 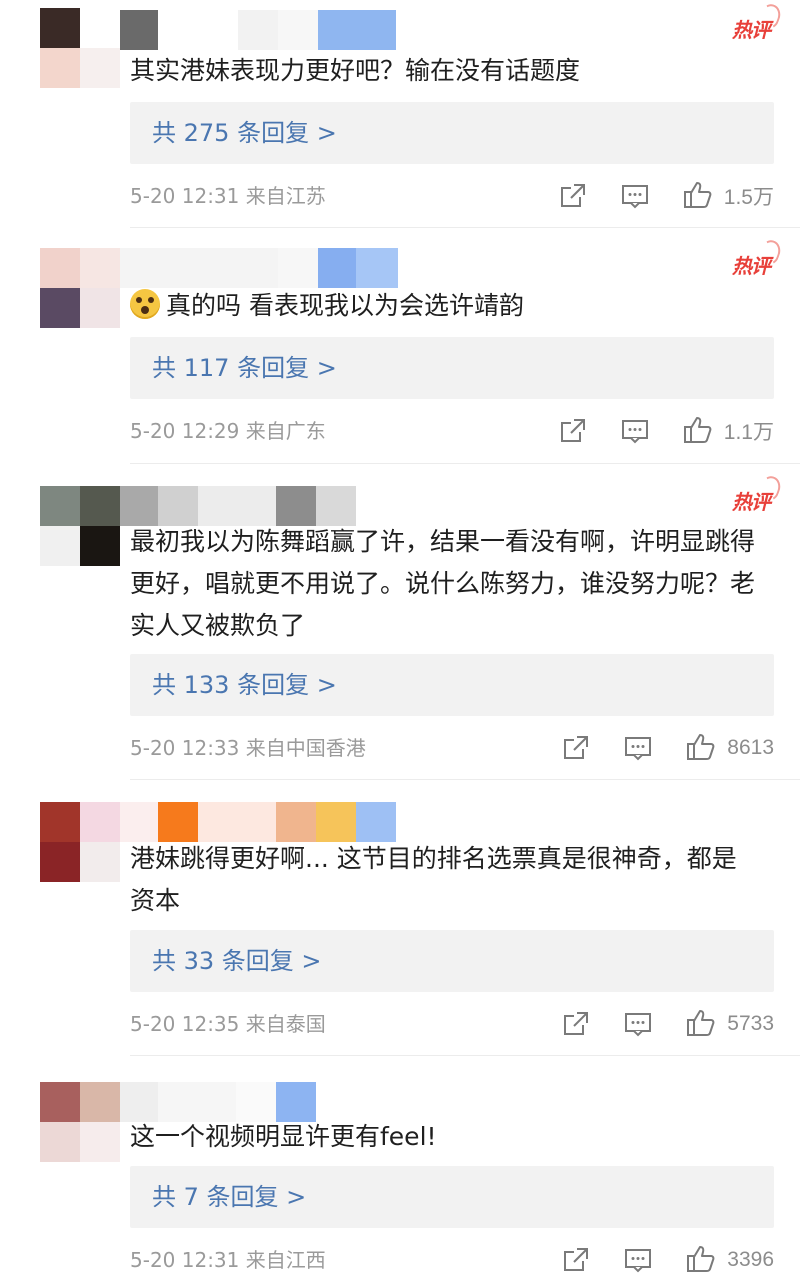 I want to click on like-count: 1.1万, so click(x=748, y=432).